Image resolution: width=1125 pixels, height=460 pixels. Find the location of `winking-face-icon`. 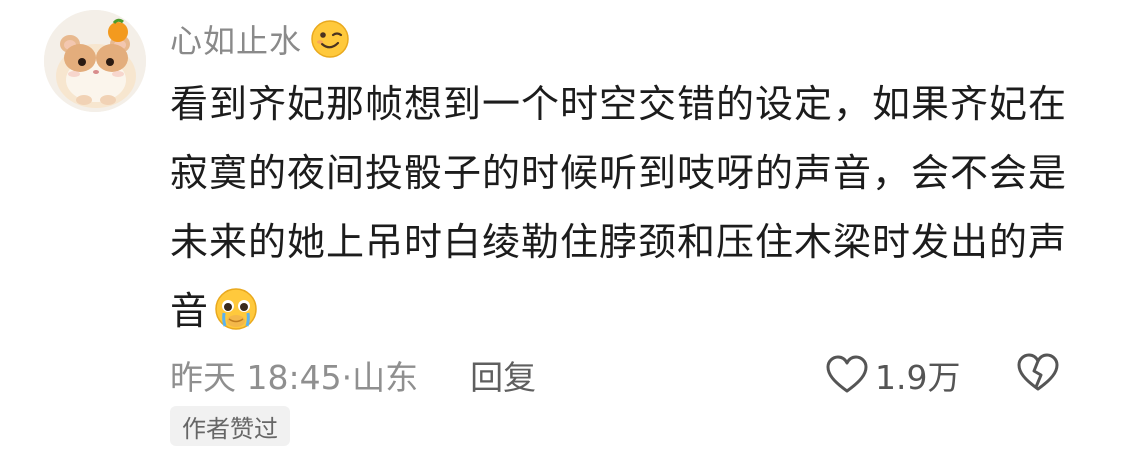

winking-face-icon is located at coordinates (330, 39).